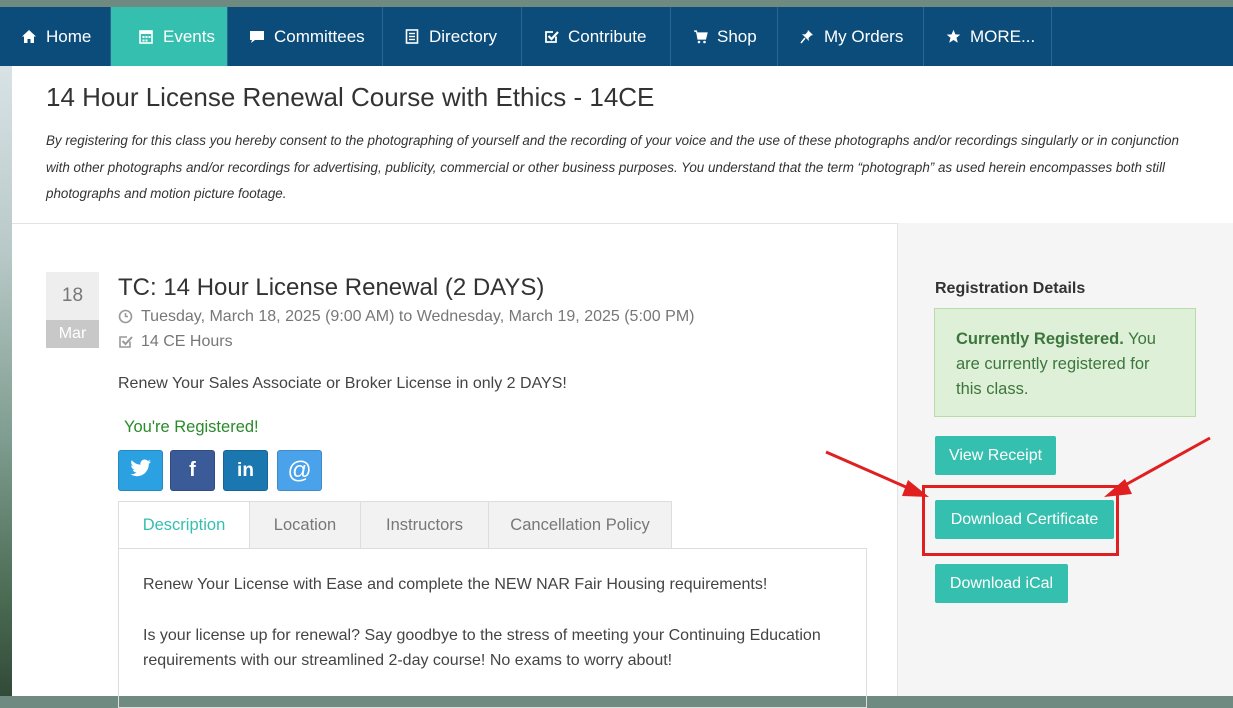 The height and width of the screenshot is (708, 1233). I want to click on annotation-arrow-left, so click(877, 473).